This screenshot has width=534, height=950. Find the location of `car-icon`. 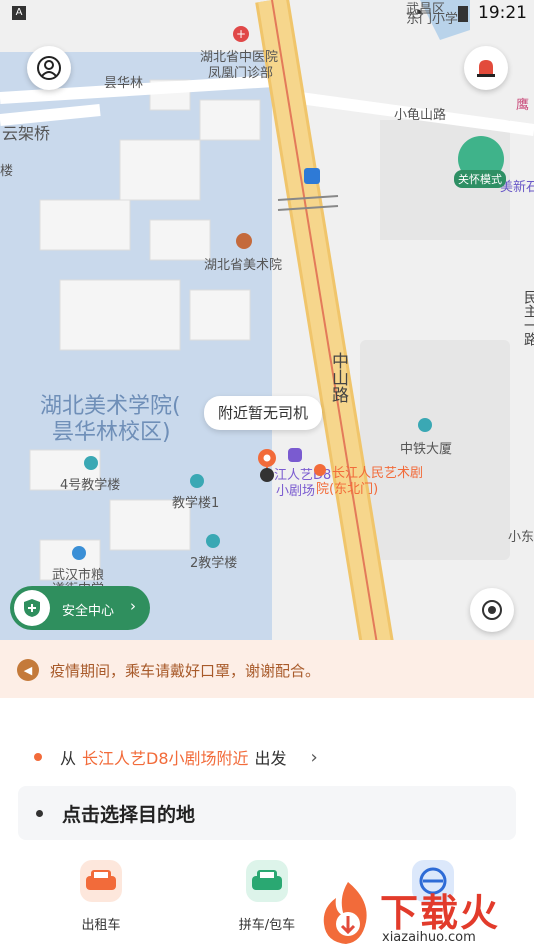

car-icon is located at coordinates (267, 880).